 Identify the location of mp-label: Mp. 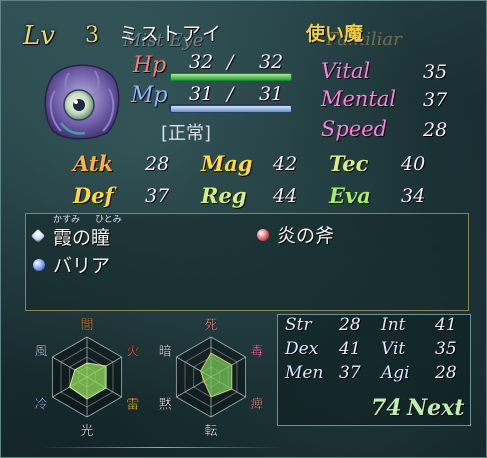
(149, 95).